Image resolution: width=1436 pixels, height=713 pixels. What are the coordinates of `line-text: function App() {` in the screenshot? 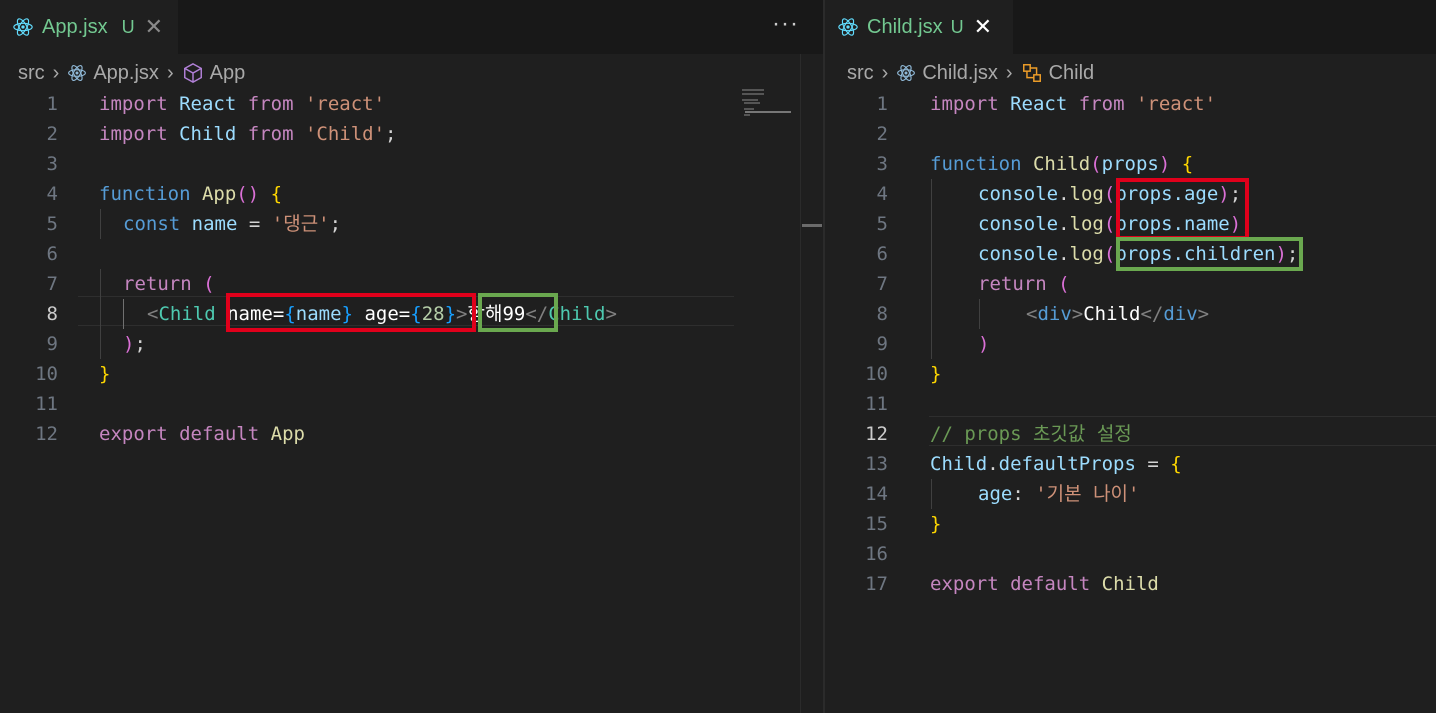 It's located at (191, 194).